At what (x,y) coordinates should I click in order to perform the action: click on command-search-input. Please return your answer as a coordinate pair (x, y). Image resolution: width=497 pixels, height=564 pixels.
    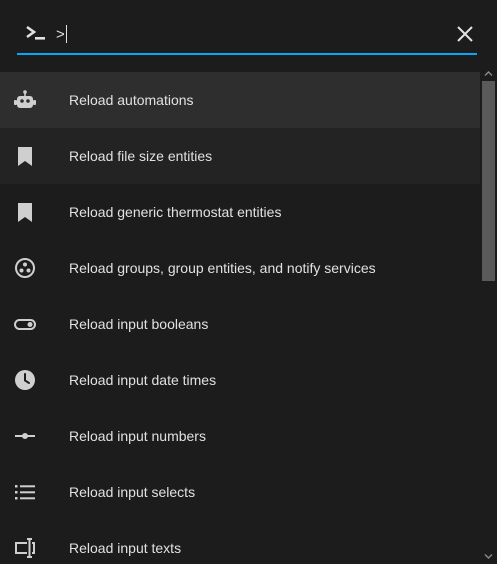
    Looking at the image, I should click on (246, 34).